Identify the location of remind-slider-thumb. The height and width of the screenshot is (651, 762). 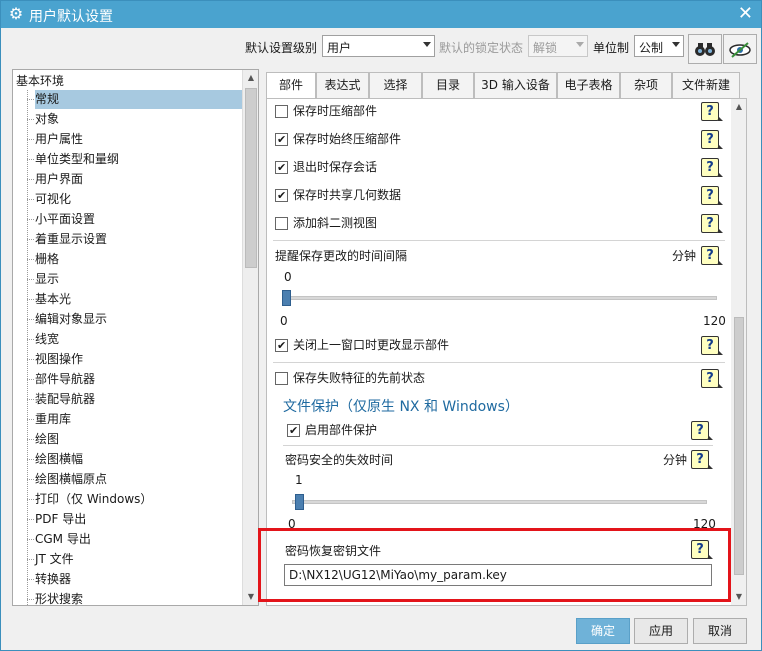
(286, 298).